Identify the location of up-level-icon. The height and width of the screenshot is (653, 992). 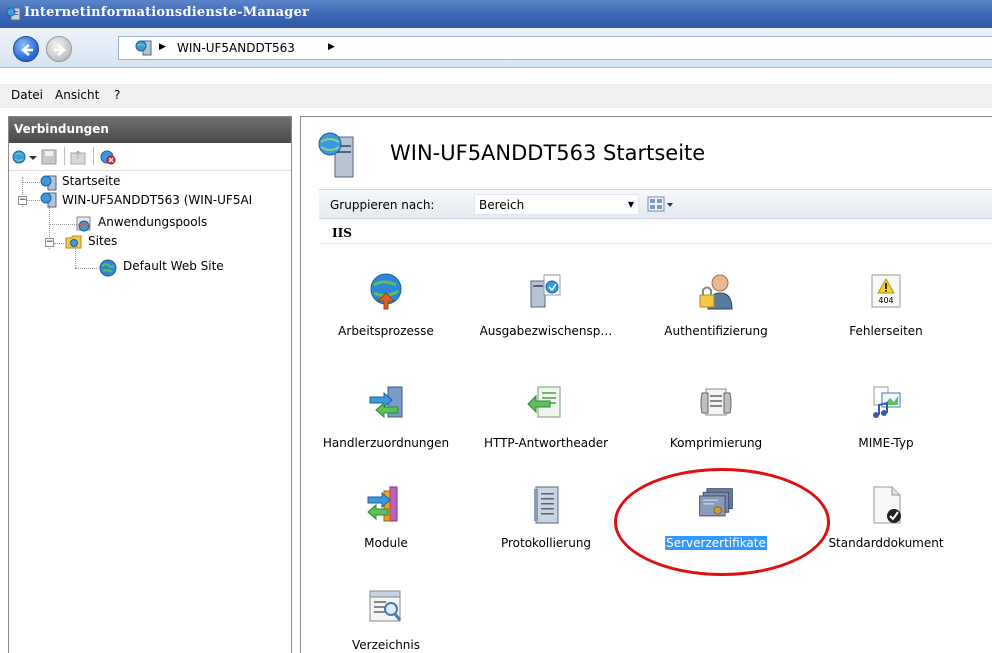
(79, 157).